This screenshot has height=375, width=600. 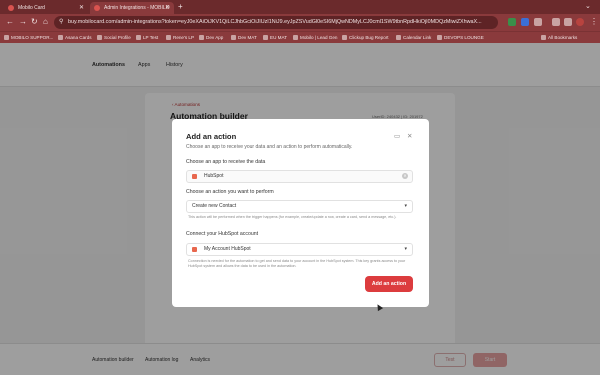 I want to click on bookmark-item-all: All Bookmarks, so click(x=559, y=38).